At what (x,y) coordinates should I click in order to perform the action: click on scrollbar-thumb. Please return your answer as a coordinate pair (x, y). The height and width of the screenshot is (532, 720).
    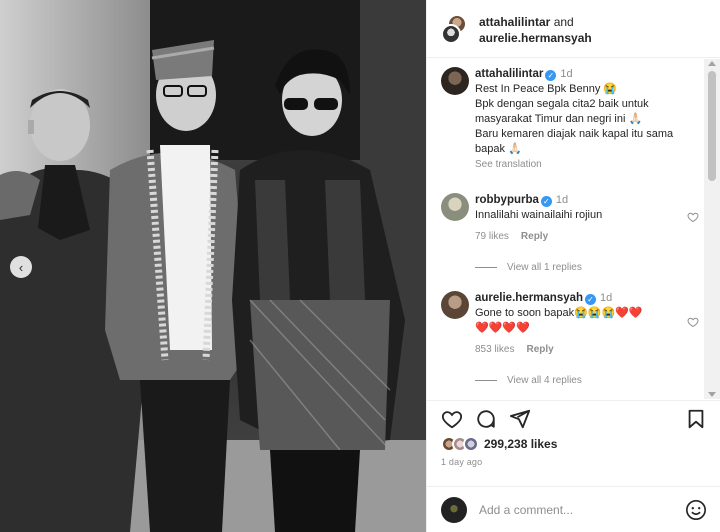
    Looking at the image, I should click on (712, 126).